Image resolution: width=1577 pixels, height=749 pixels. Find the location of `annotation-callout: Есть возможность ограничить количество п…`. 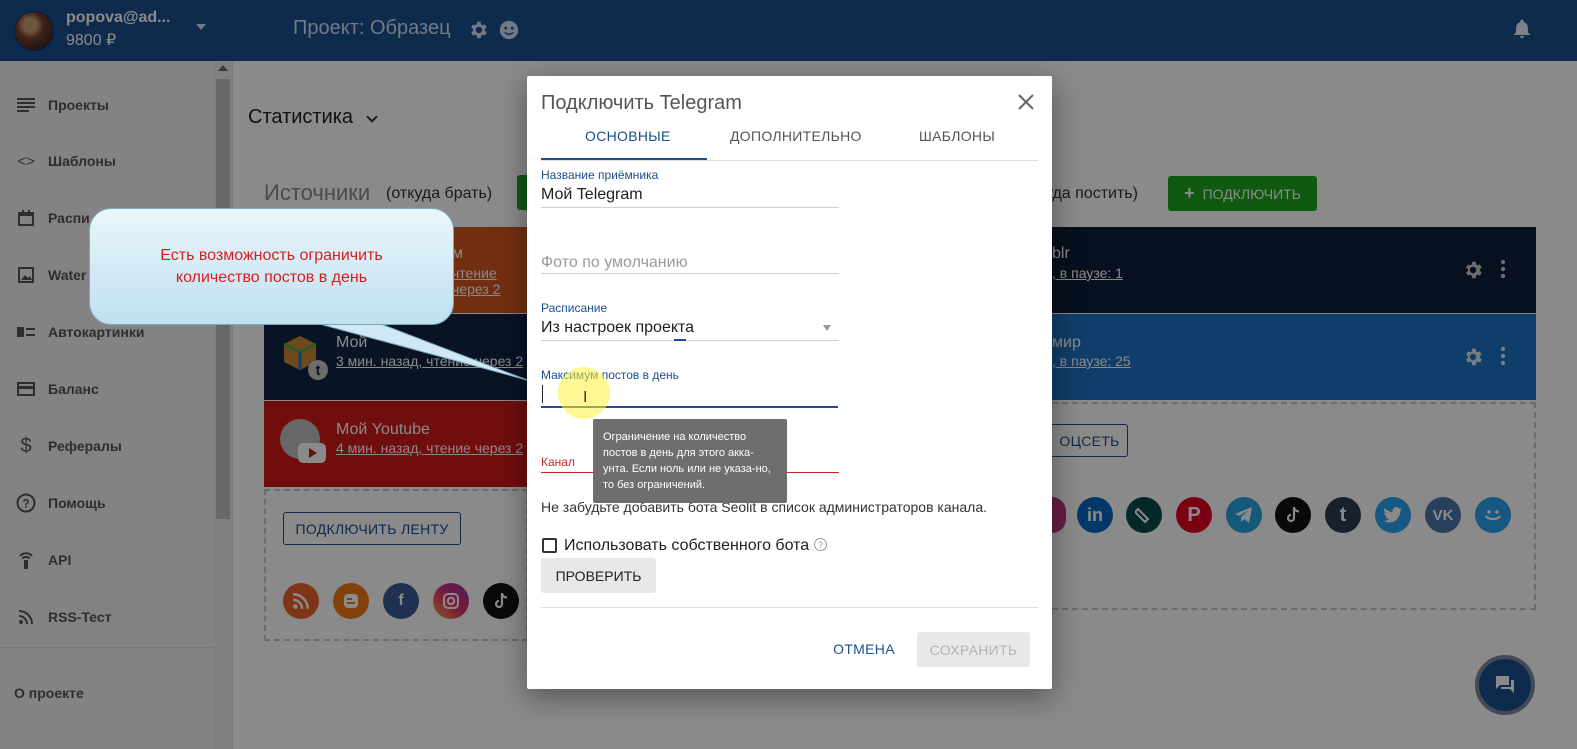

annotation-callout: Есть возможность ограничить количество п… is located at coordinates (271, 266).